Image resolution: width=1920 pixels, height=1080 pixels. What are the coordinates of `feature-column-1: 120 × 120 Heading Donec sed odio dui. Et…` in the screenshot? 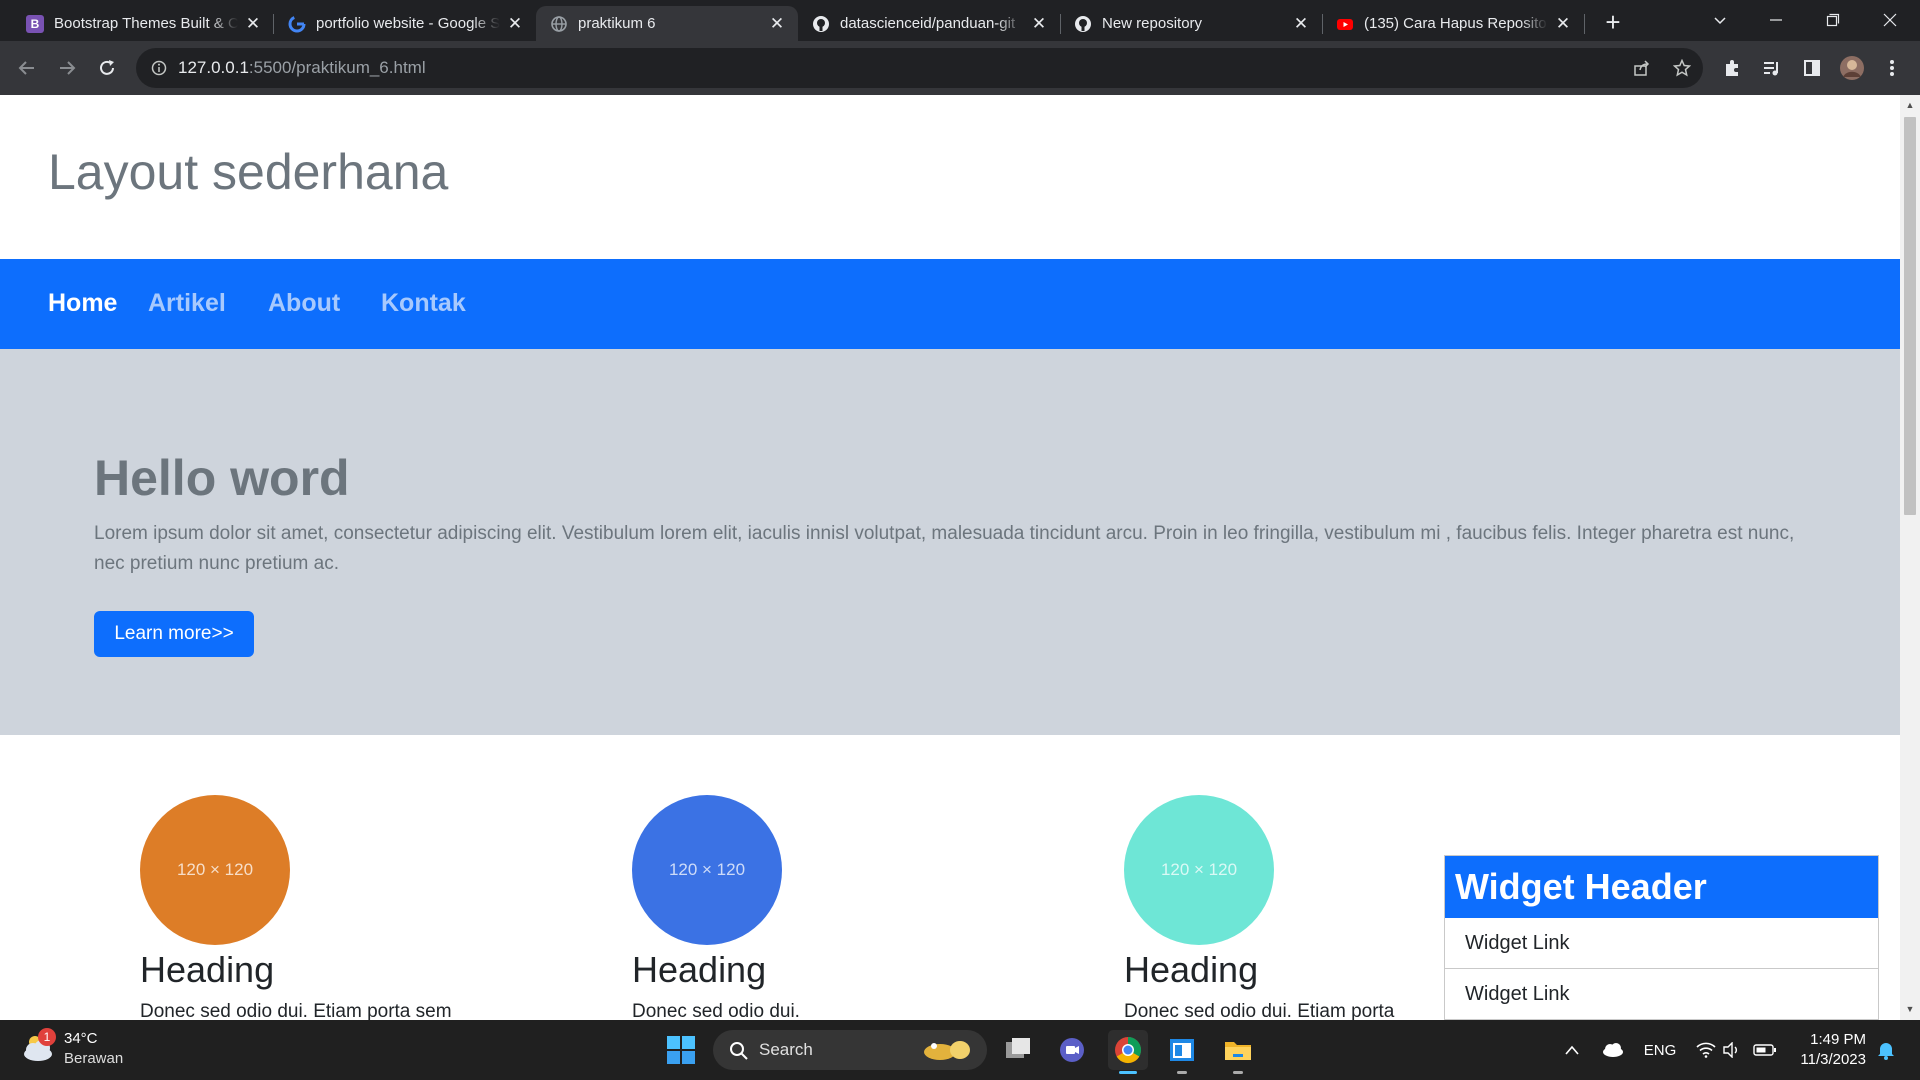 It's located at (340, 907).